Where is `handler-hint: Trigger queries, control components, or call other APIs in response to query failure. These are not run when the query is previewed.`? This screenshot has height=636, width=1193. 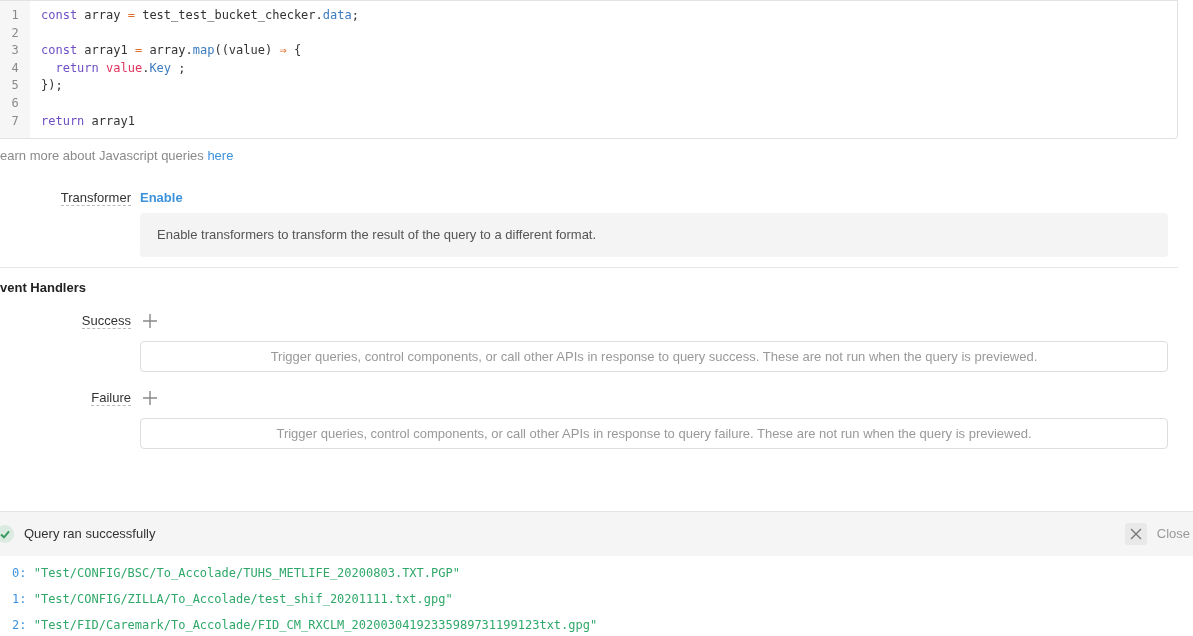 handler-hint: Trigger queries, control components, or call other APIs in response to query failure. These are not run when the query is previewed. is located at coordinates (654, 433).